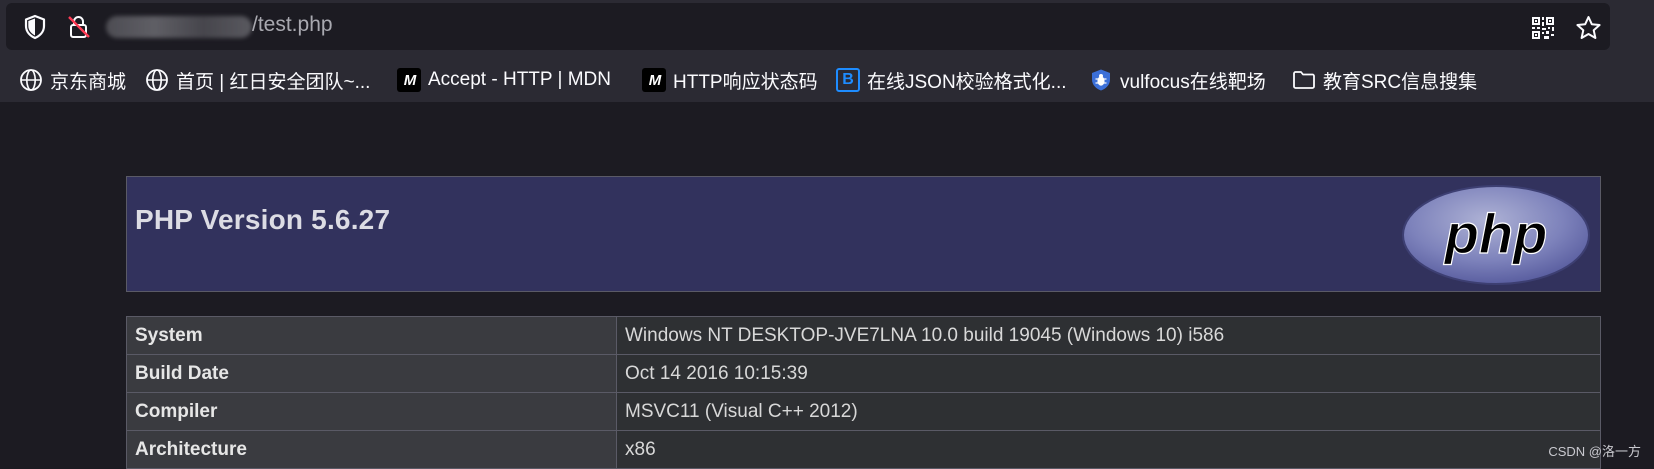  Describe the element at coordinates (263, 219) in the screenshot. I see `page-title: PHP Version 5.6.27` at that location.